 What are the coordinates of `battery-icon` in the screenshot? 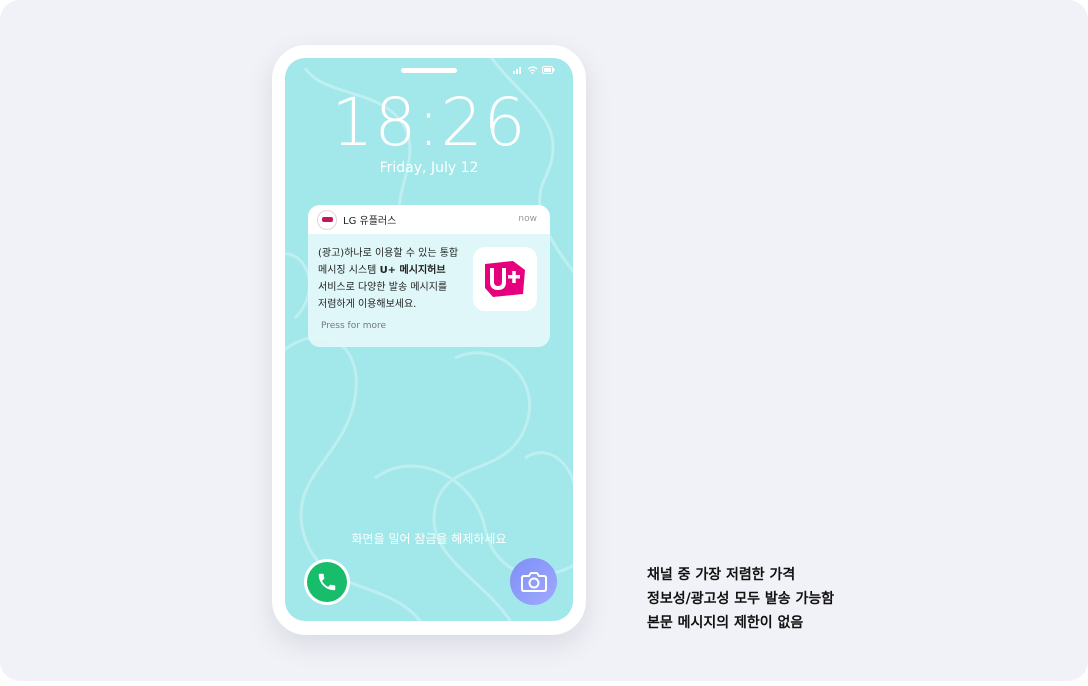 It's located at (548, 70).